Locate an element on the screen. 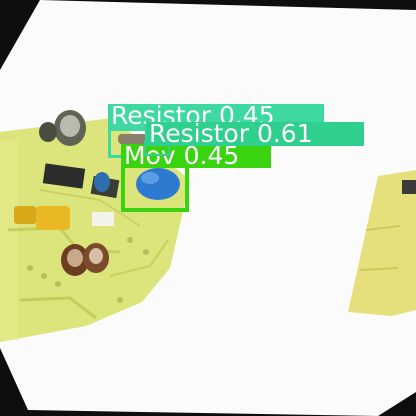 Image resolution: width=416 pixels, height=416 pixels. capacitor-small is located at coordinates (48, 132).